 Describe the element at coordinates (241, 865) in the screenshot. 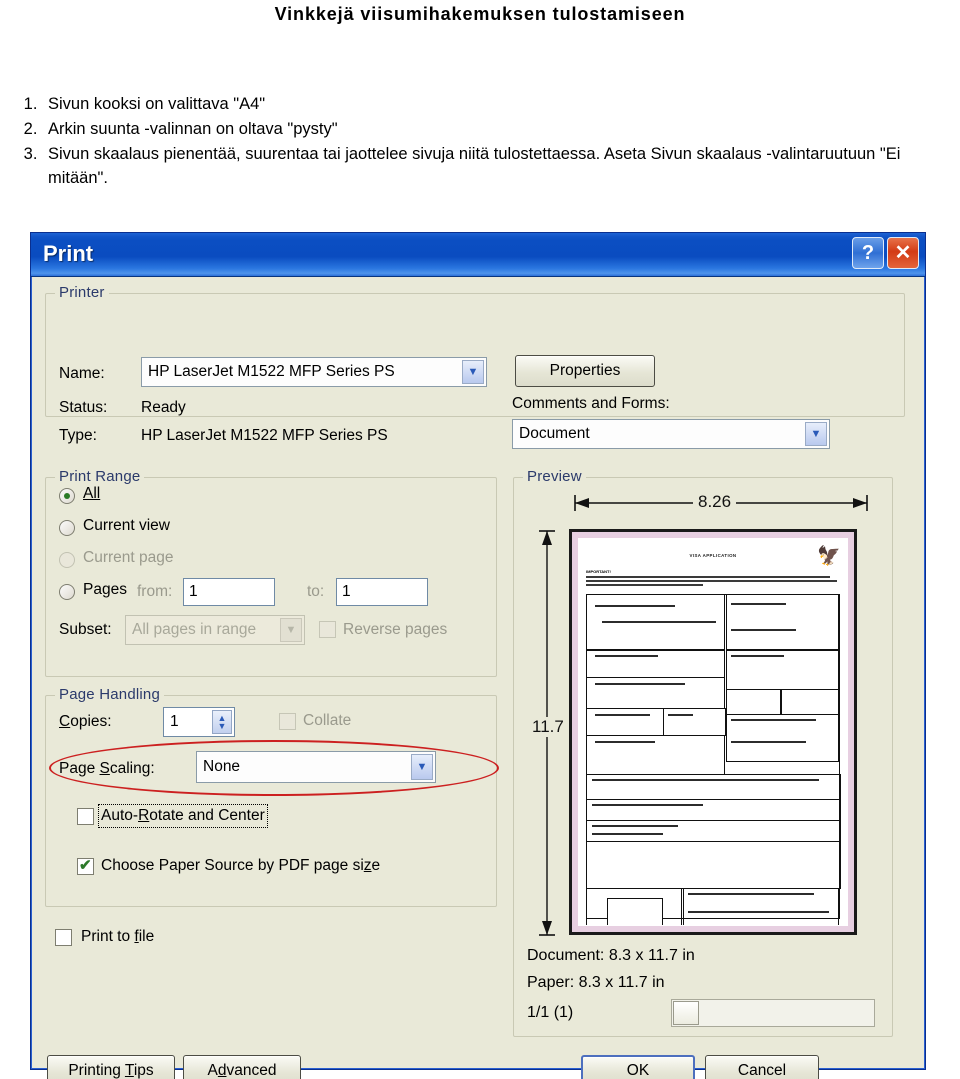

I see `choose-paper-source-label: Choose Paper Source by PDF page size` at that location.